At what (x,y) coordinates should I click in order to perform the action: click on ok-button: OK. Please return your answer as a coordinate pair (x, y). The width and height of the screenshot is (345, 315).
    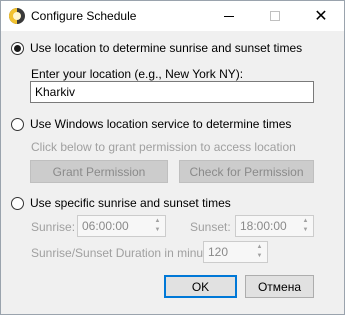
    Looking at the image, I should click on (200, 286).